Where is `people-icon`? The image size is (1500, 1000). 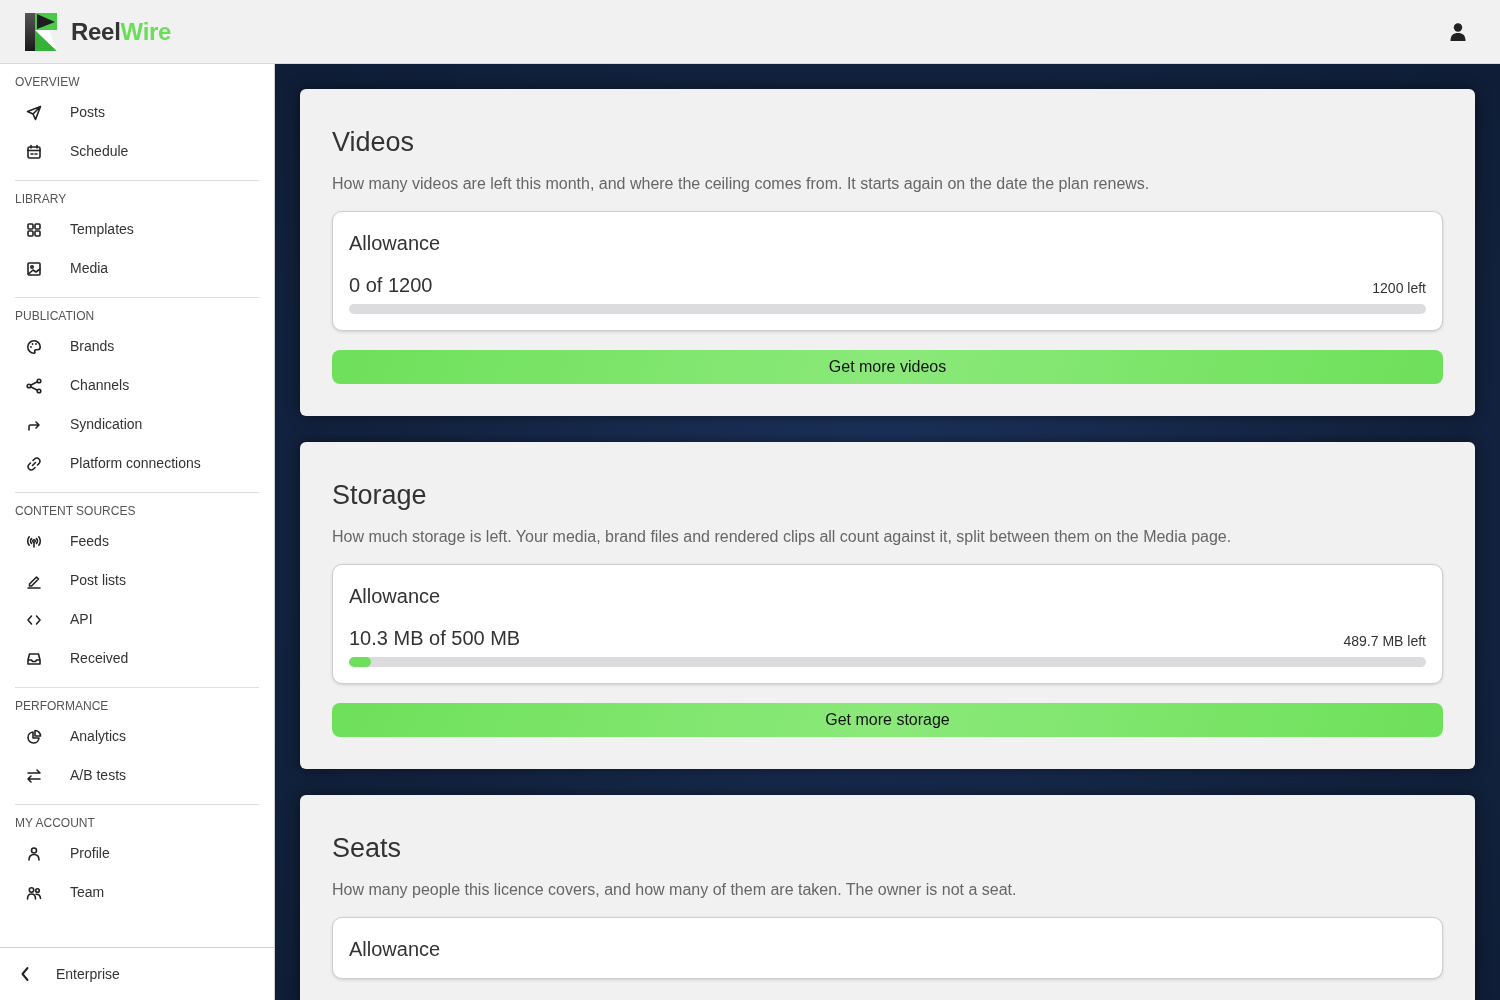
people-icon is located at coordinates (34, 892).